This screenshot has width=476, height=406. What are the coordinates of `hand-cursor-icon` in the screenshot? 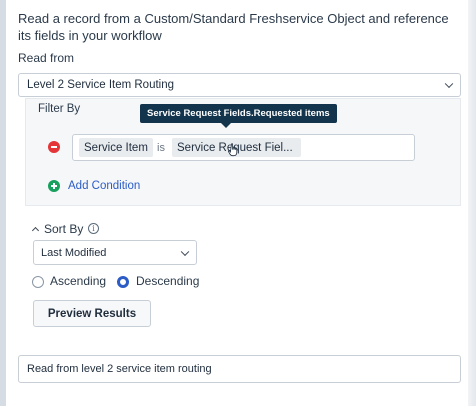 It's located at (233, 150).